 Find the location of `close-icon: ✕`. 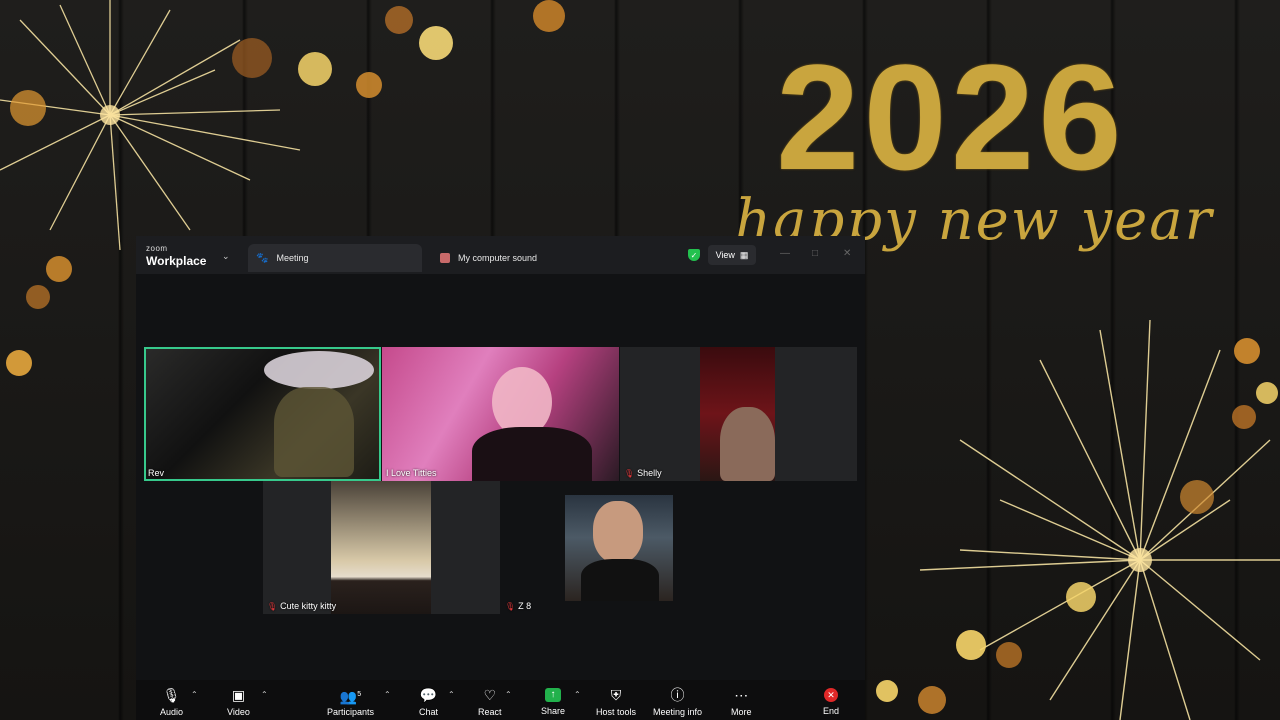

close-icon: ✕ is located at coordinates (847, 253).